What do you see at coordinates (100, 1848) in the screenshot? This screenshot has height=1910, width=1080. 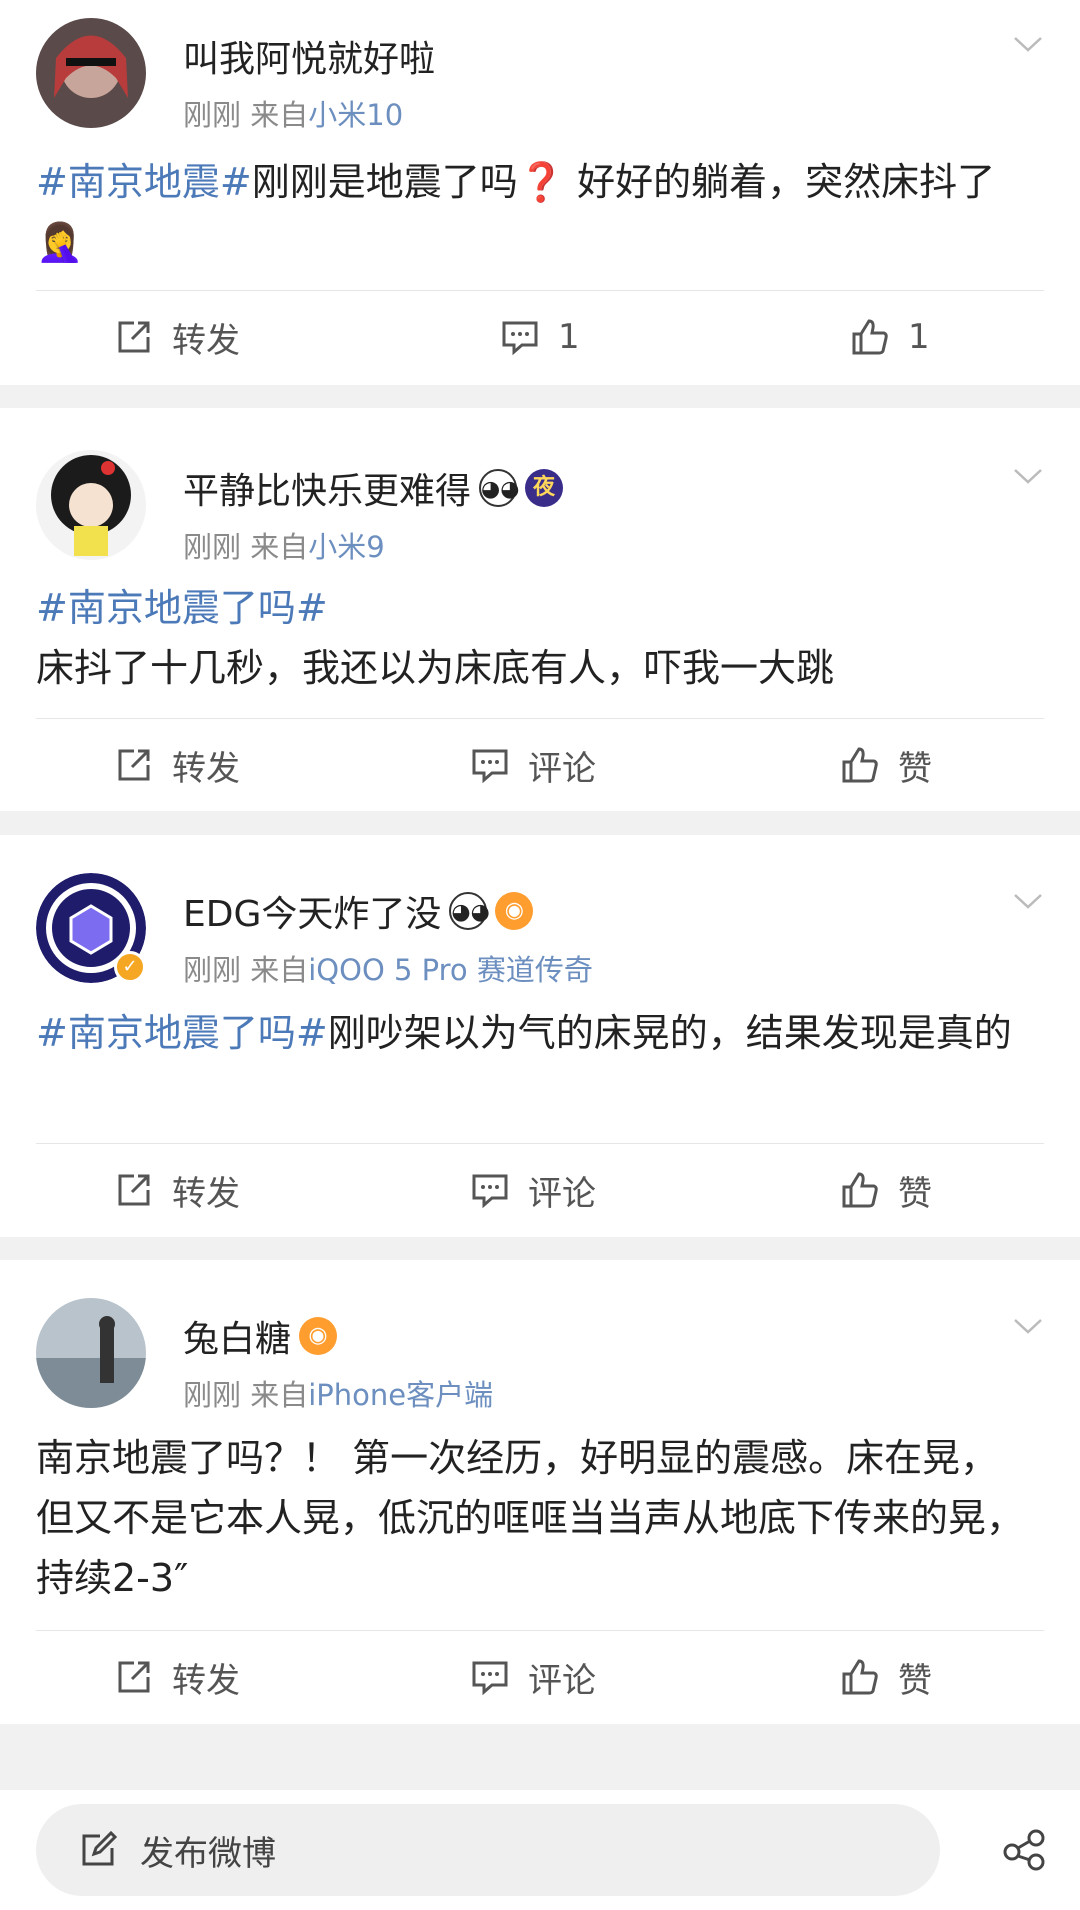 I see `edit-icon` at bounding box center [100, 1848].